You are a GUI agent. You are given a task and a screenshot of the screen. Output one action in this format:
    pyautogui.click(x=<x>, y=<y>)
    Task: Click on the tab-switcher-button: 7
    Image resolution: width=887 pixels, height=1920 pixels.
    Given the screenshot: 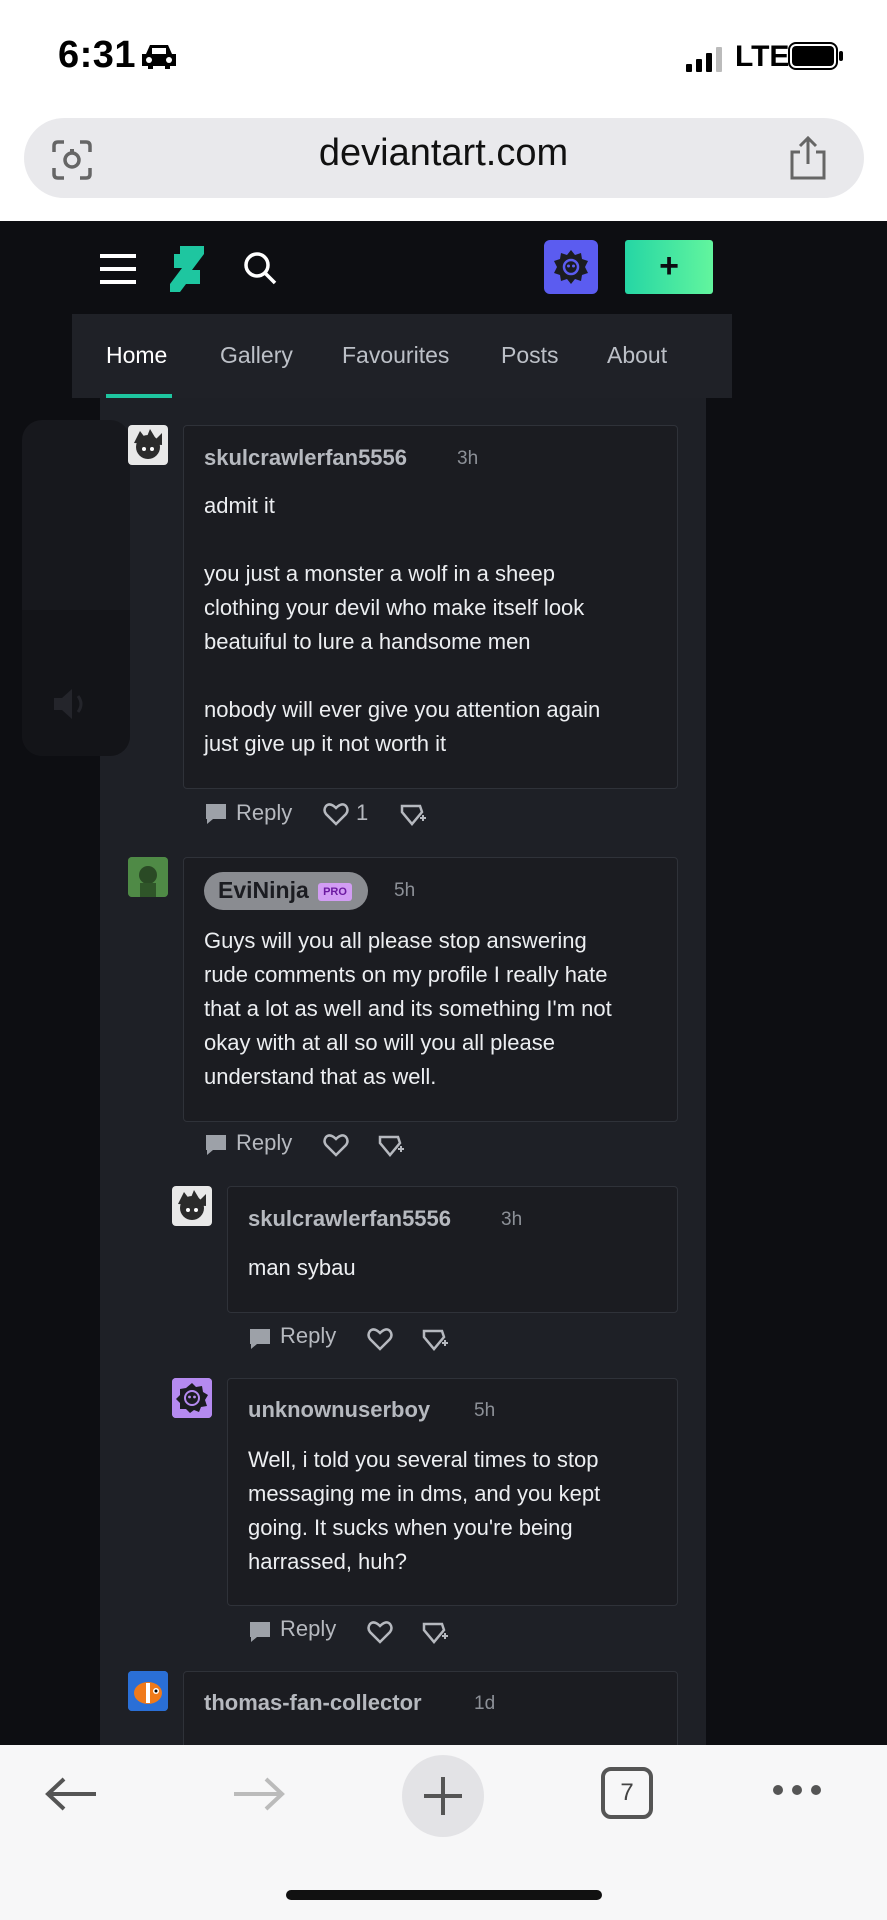 What is the action you would take?
    pyautogui.click(x=627, y=1793)
    